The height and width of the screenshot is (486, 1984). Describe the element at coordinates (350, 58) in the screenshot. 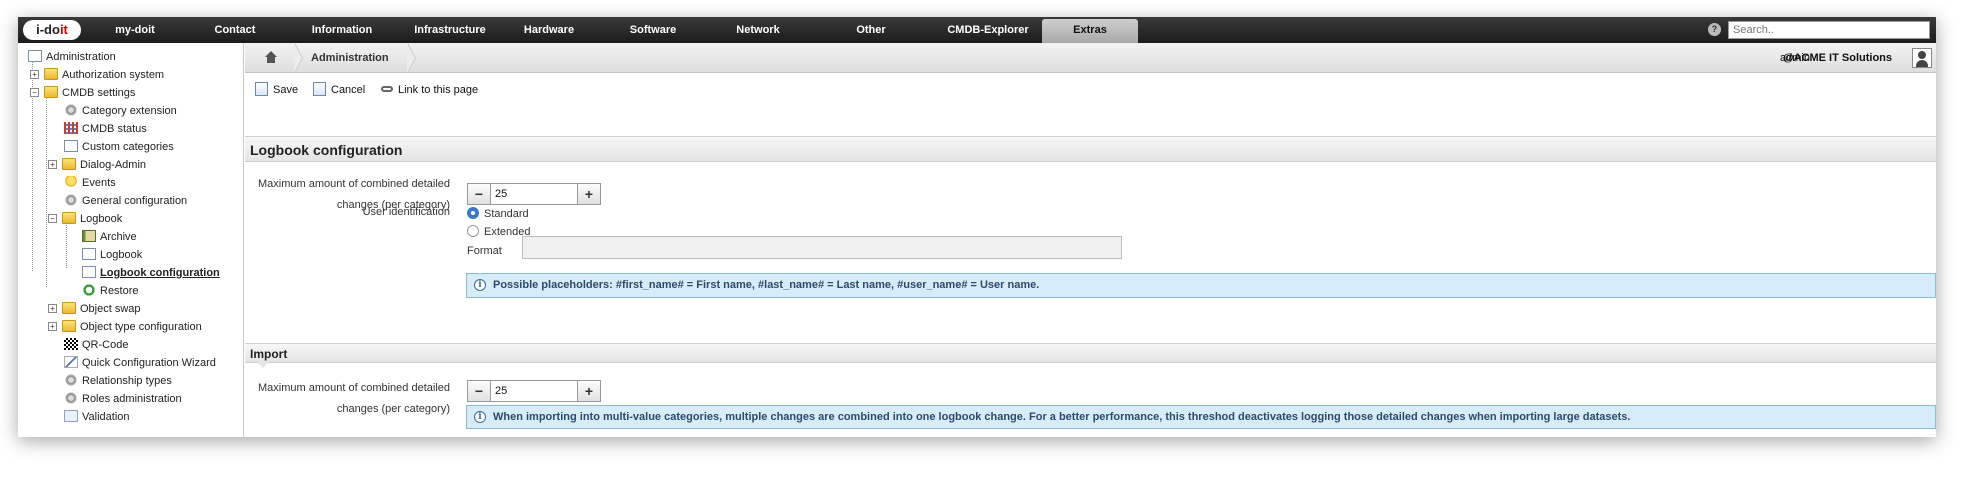

I see `breadcrumb-item-administration: Administration` at that location.